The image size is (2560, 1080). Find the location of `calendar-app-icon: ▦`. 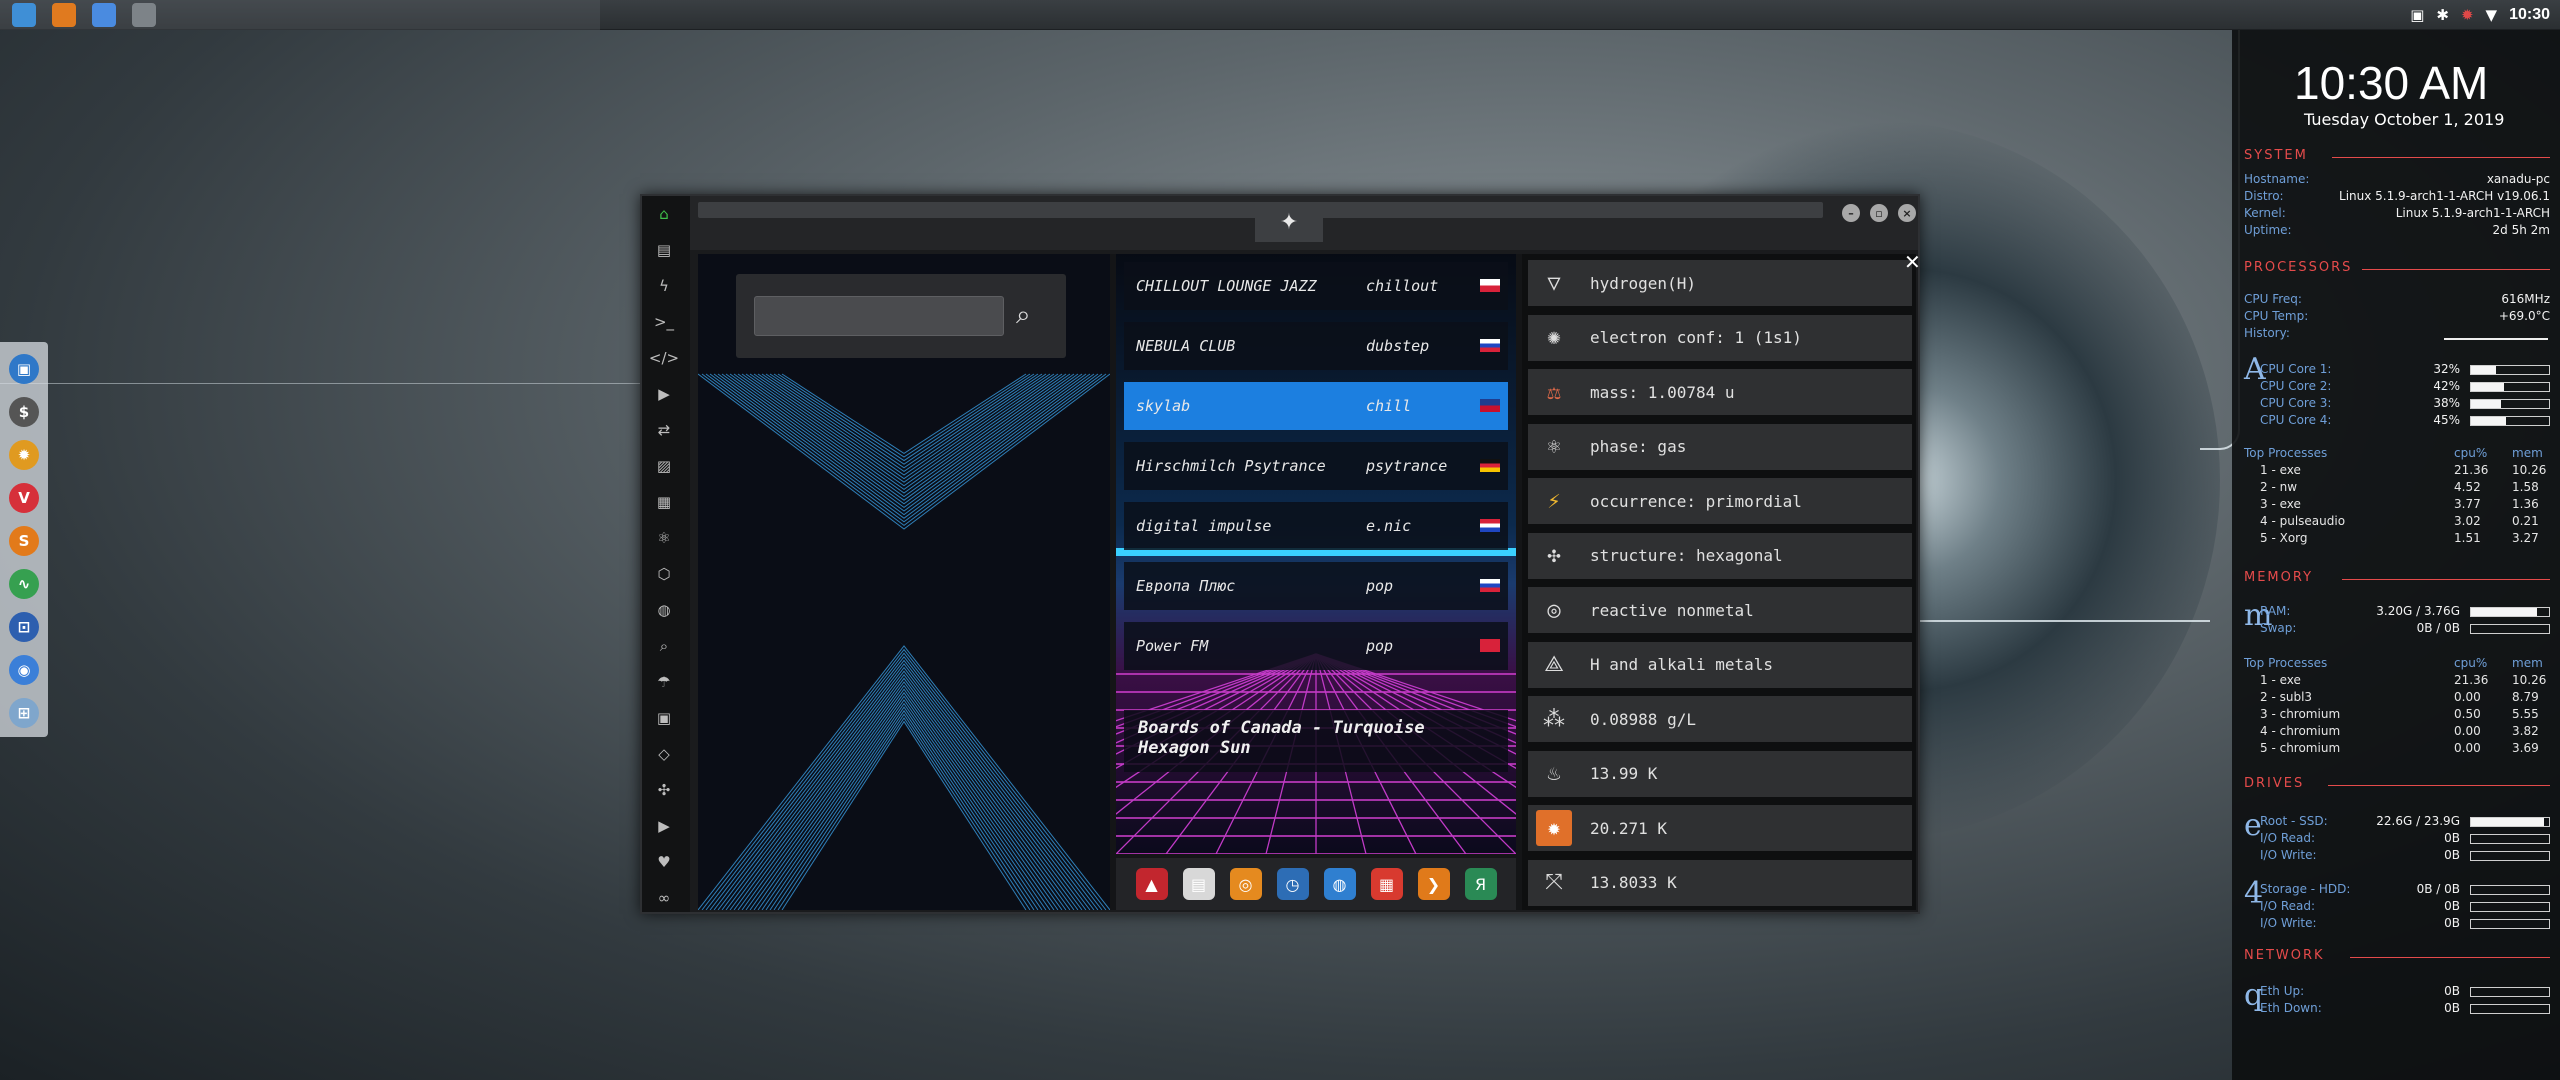

calendar-app-icon: ▦ is located at coordinates (1386, 884).